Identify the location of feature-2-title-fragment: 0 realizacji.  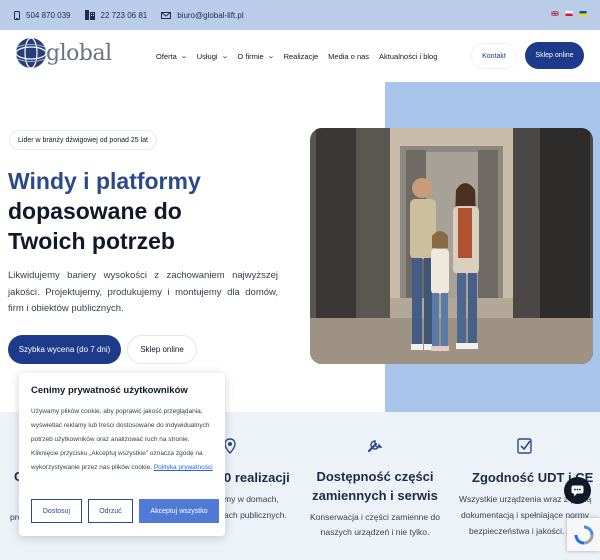
(257, 477).